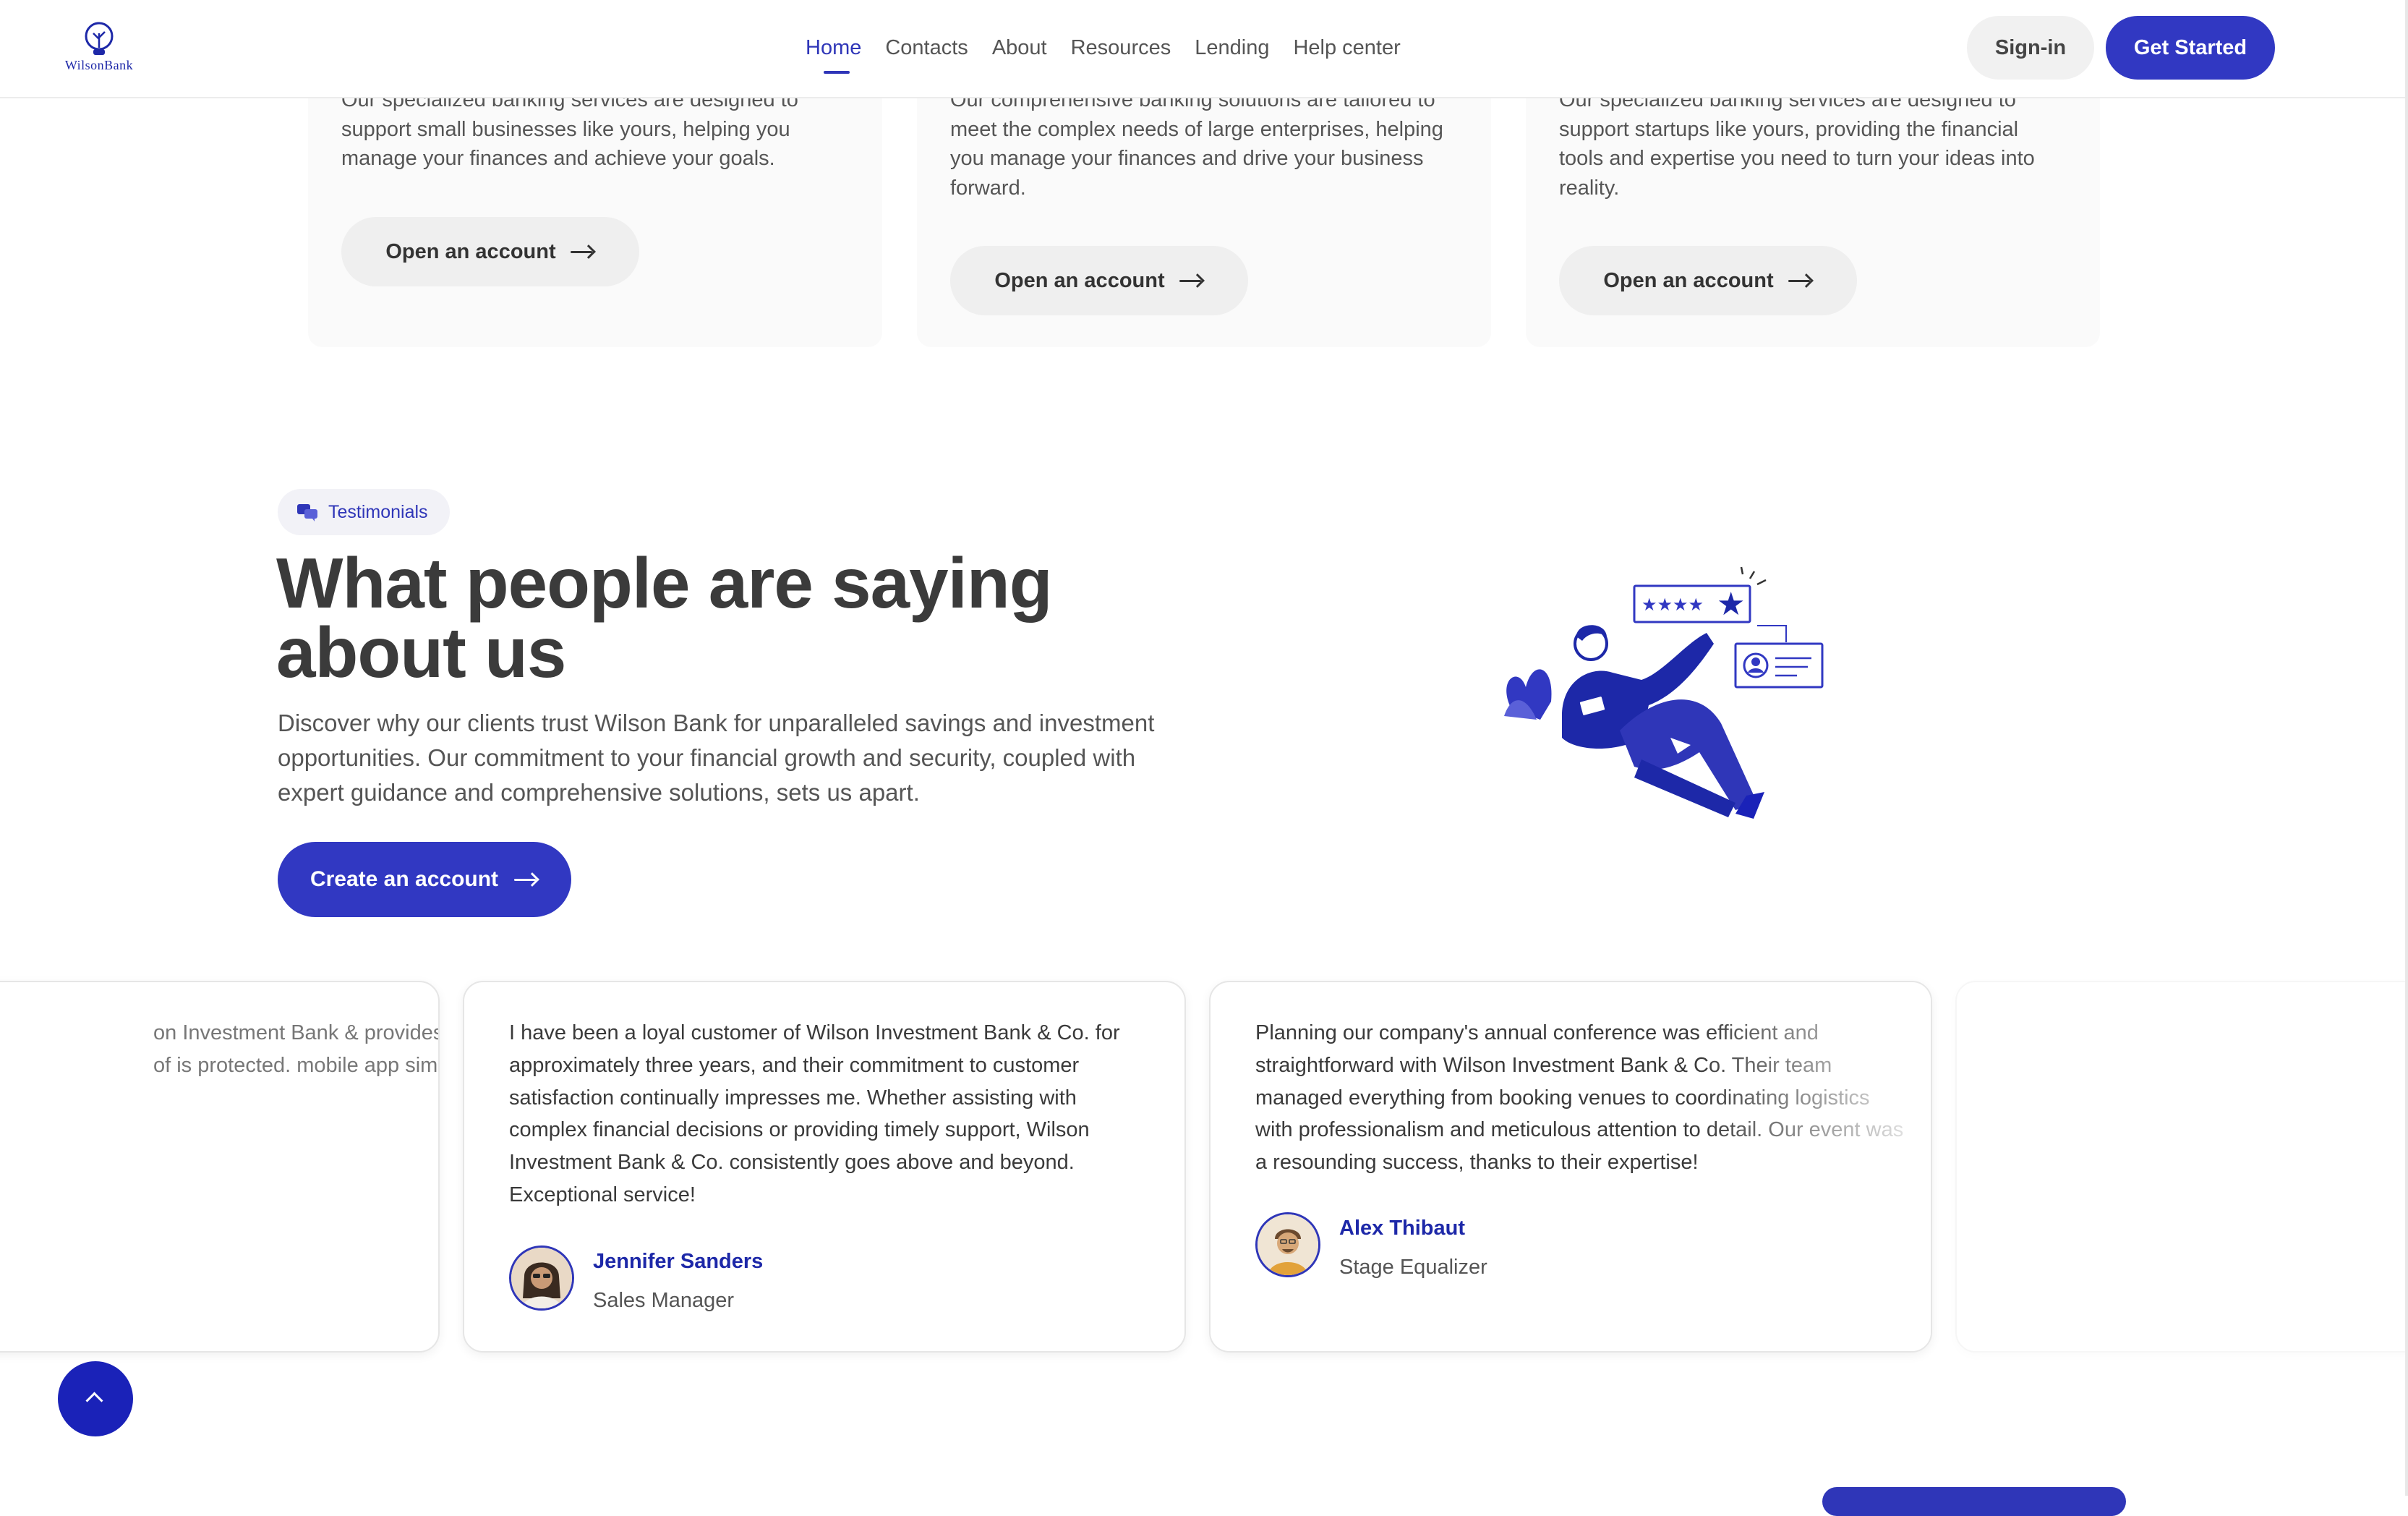 Image resolution: width=2408 pixels, height=1516 pixels. What do you see at coordinates (2190, 48) in the screenshot?
I see `get-started-button: Get Started` at bounding box center [2190, 48].